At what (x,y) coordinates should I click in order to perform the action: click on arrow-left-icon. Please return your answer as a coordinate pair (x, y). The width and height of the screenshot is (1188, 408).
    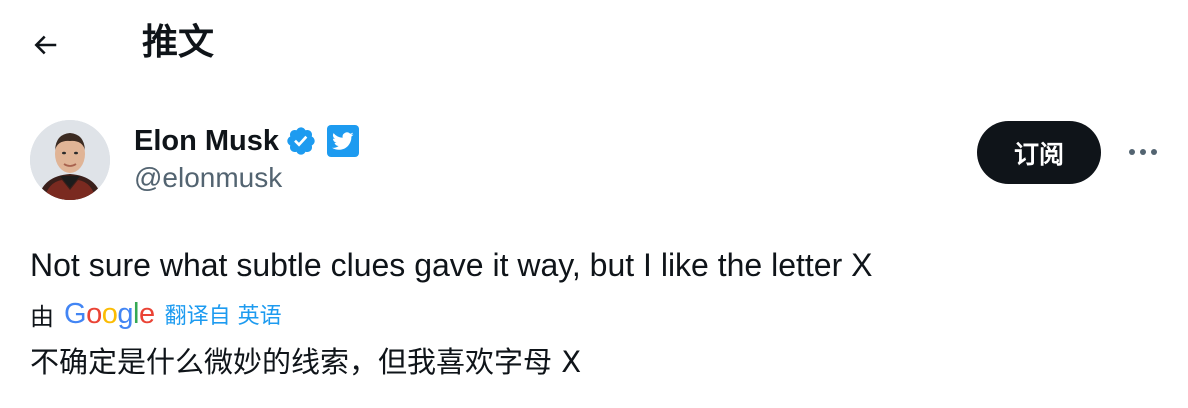
    Looking at the image, I should click on (45, 45).